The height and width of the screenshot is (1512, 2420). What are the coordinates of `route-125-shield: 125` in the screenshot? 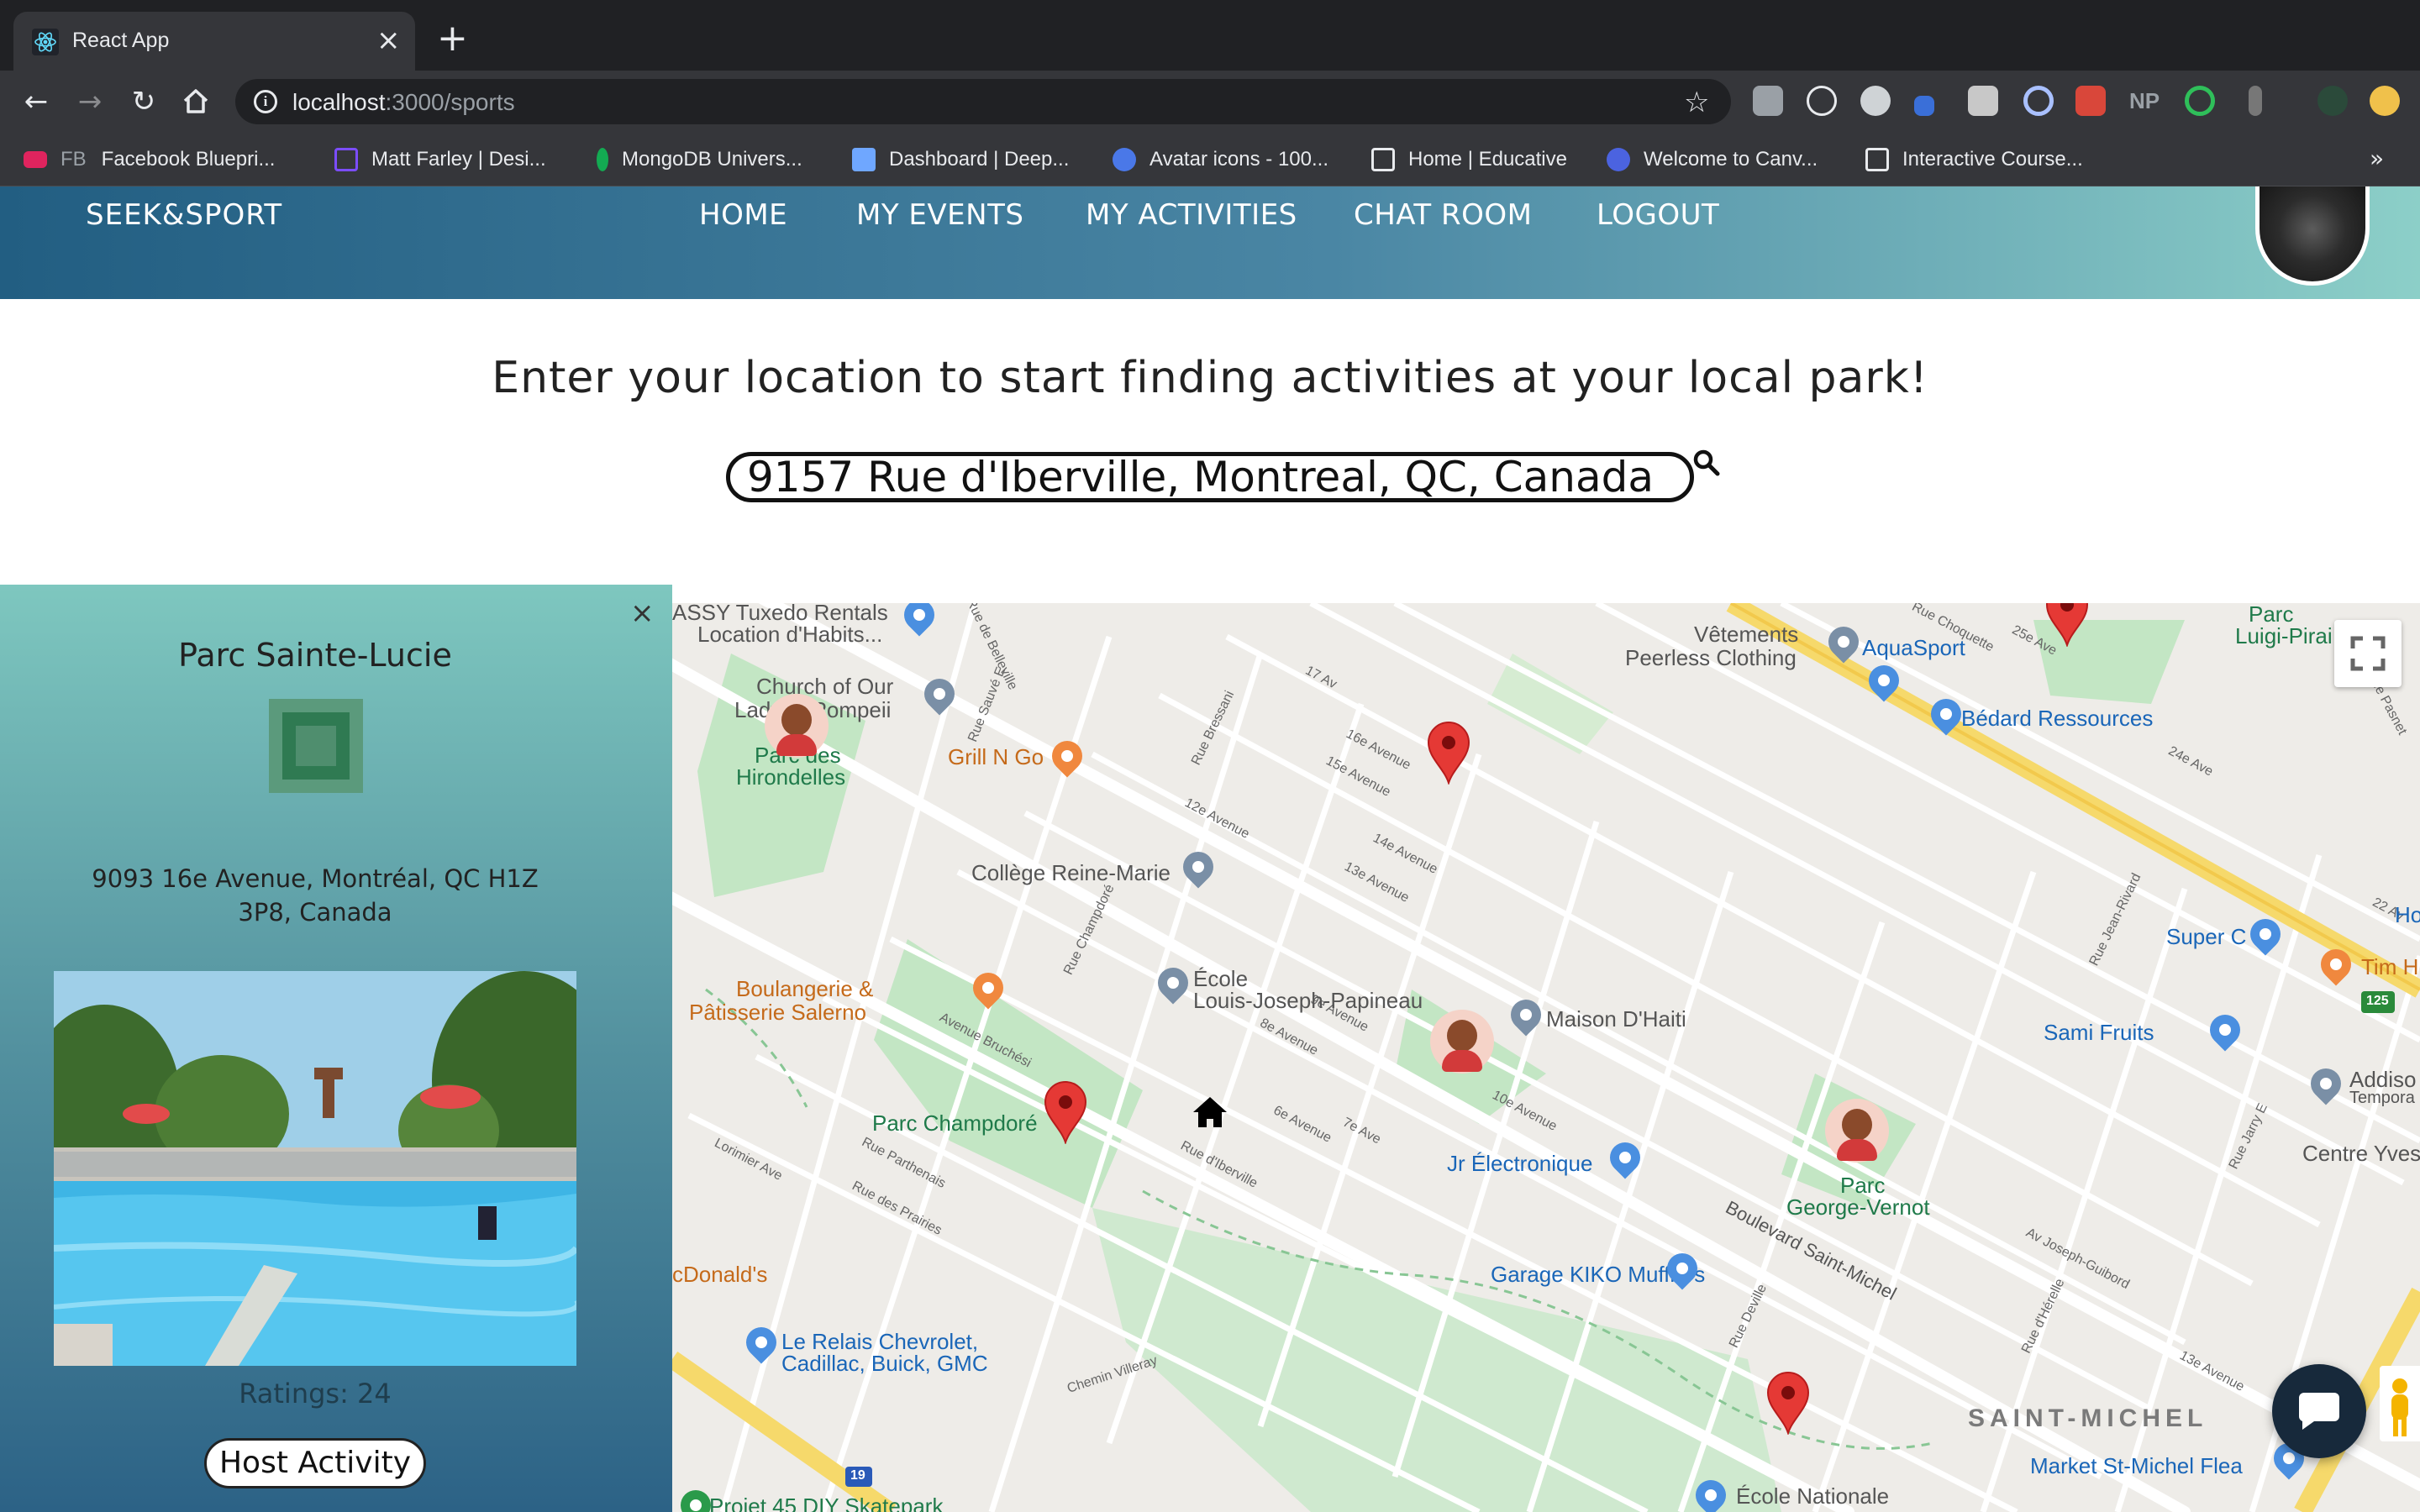 It's located at (2377, 1001).